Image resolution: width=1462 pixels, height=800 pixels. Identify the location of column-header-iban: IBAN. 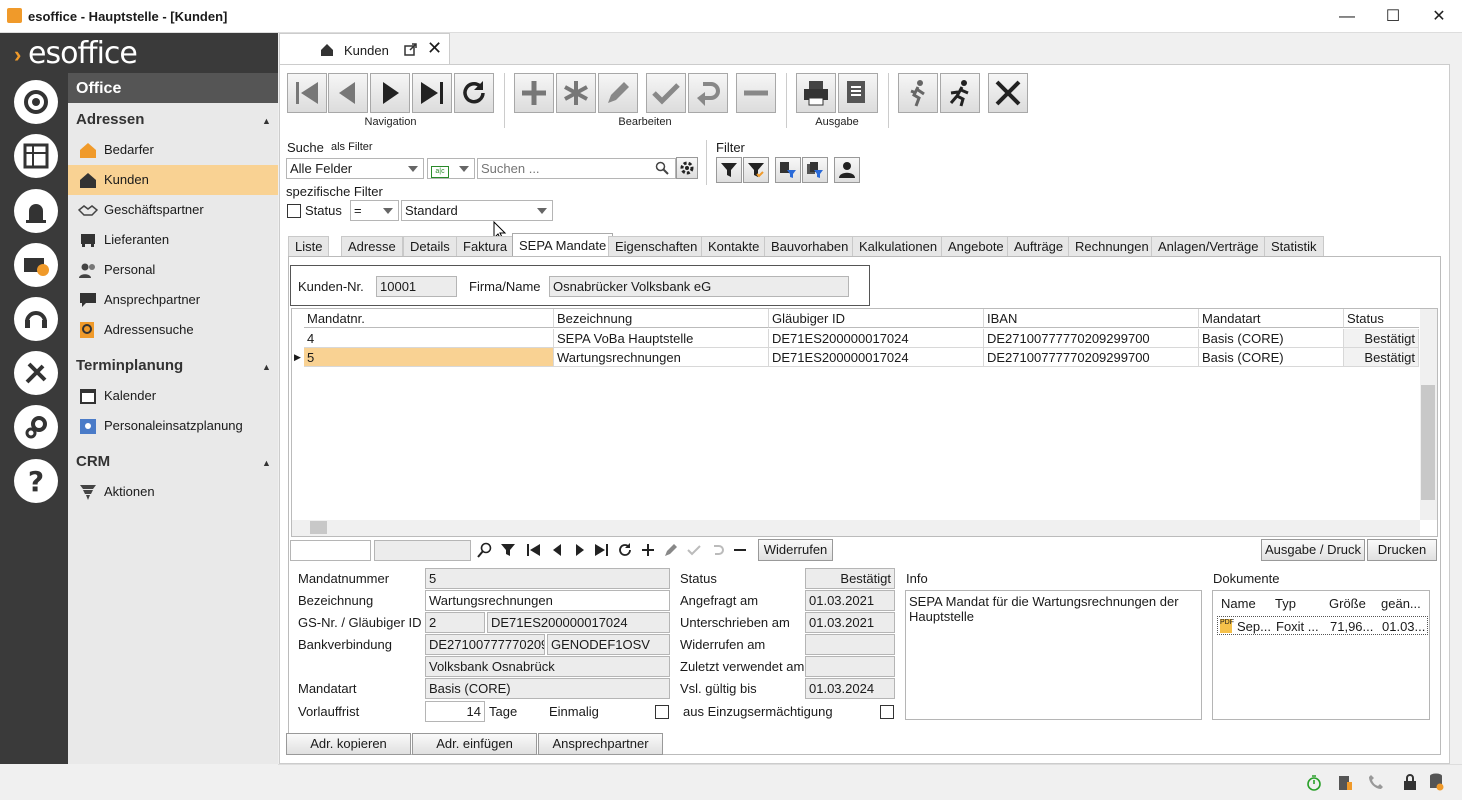
(1091, 318).